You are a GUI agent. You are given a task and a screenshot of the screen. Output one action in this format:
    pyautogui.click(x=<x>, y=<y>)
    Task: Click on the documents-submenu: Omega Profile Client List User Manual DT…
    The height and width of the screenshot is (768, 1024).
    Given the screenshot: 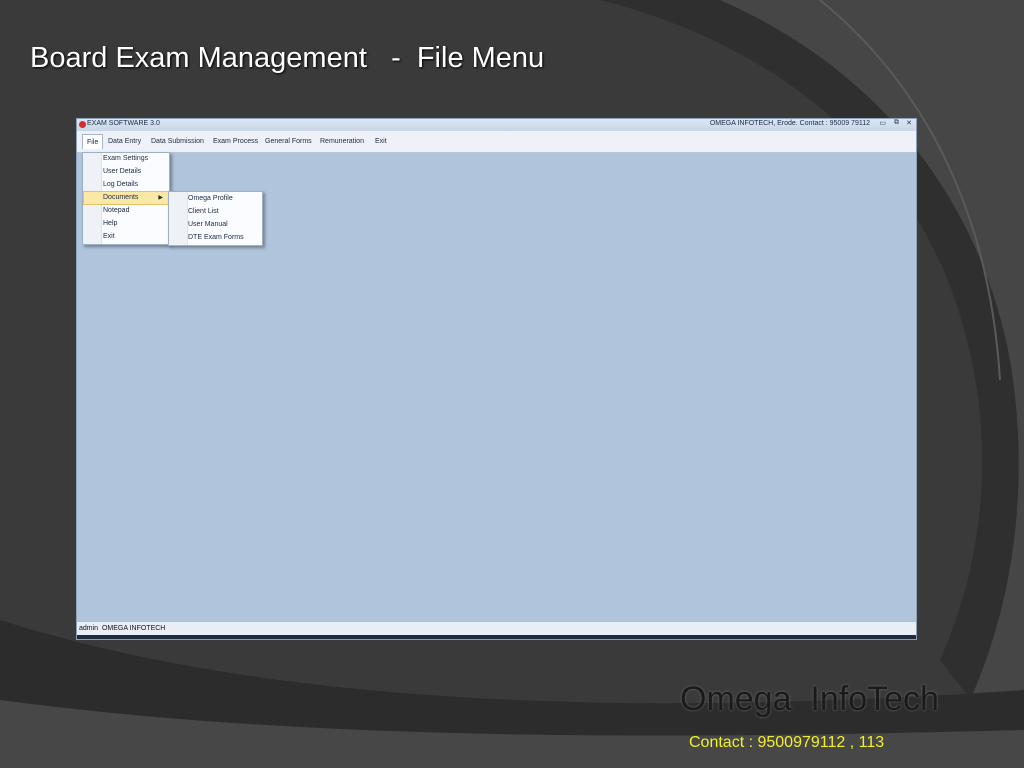 What is the action you would take?
    pyautogui.click(x=215, y=218)
    